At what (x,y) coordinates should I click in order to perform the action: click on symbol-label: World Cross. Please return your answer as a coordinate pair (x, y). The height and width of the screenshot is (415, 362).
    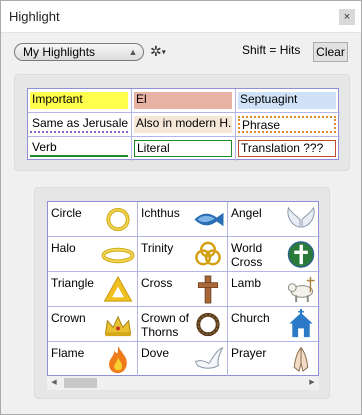
    Looking at the image, I should click on (247, 255).